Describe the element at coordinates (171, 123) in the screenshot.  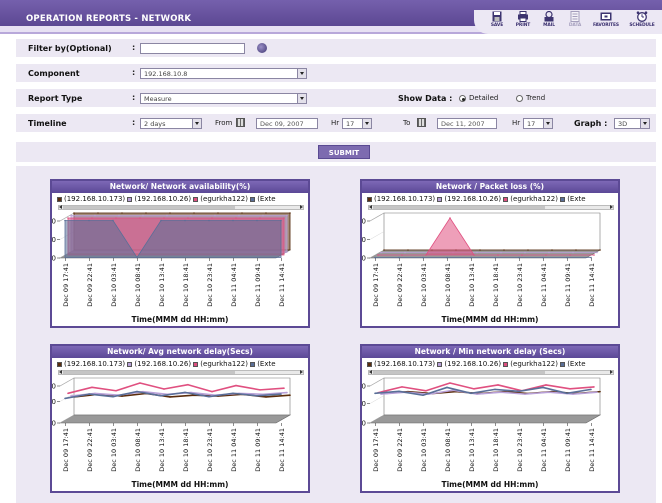
I see `timeline-select: 2 days` at that location.